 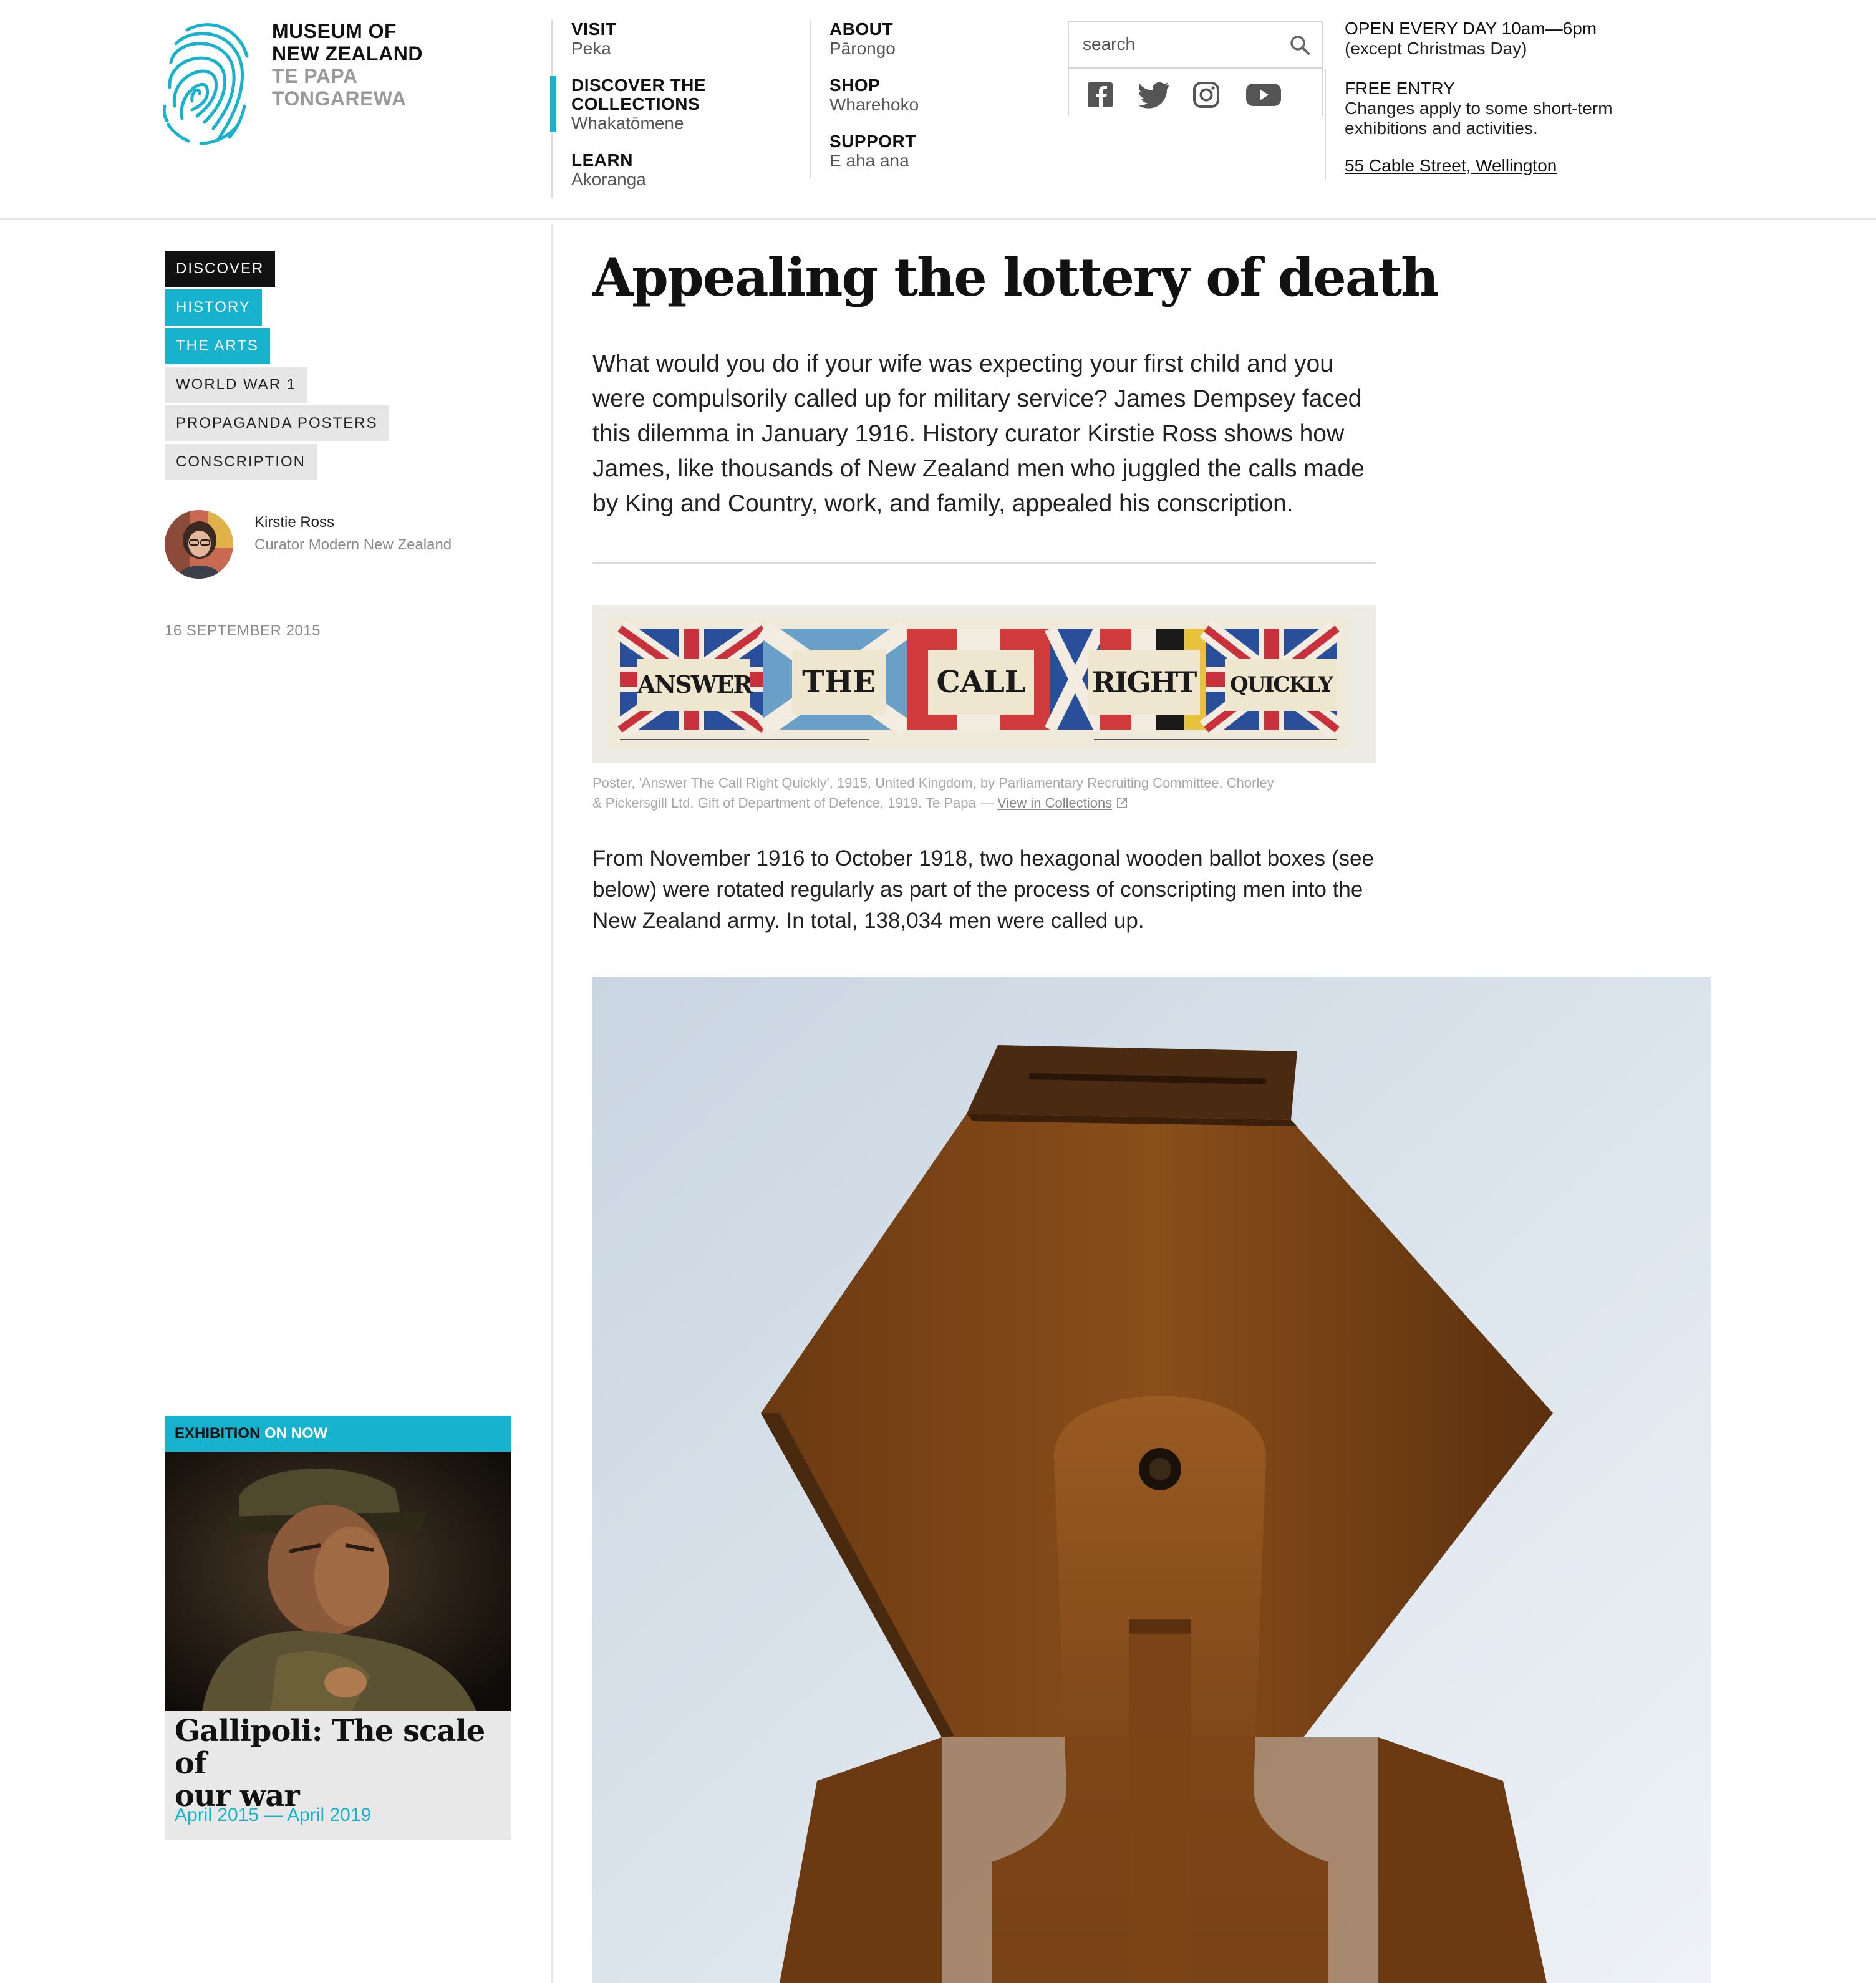 I want to click on nav-discover-sub: Whakatōmene, so click(x=627, y=123).